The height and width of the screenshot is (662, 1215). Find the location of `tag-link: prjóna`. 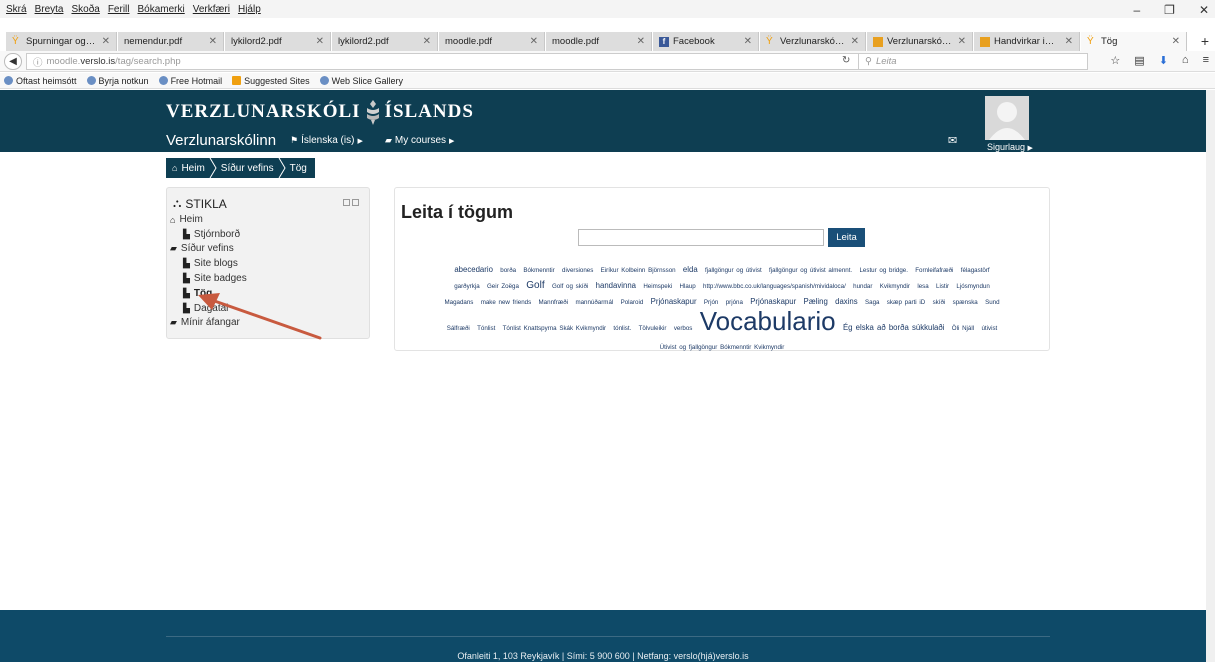

tag-link: prjóna is located at coordinates (734, 302).